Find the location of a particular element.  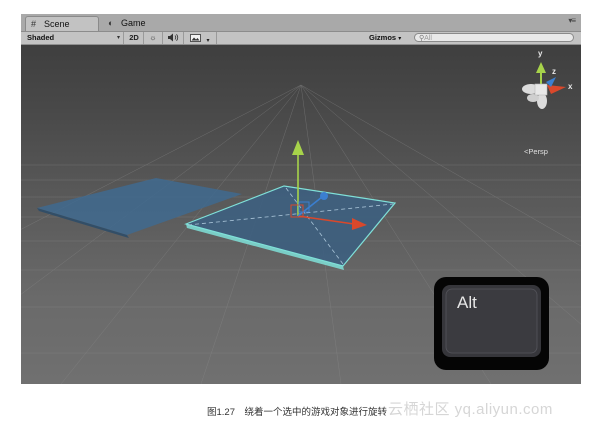

scene-grid-icon: # is located at coordinates (34, 24).